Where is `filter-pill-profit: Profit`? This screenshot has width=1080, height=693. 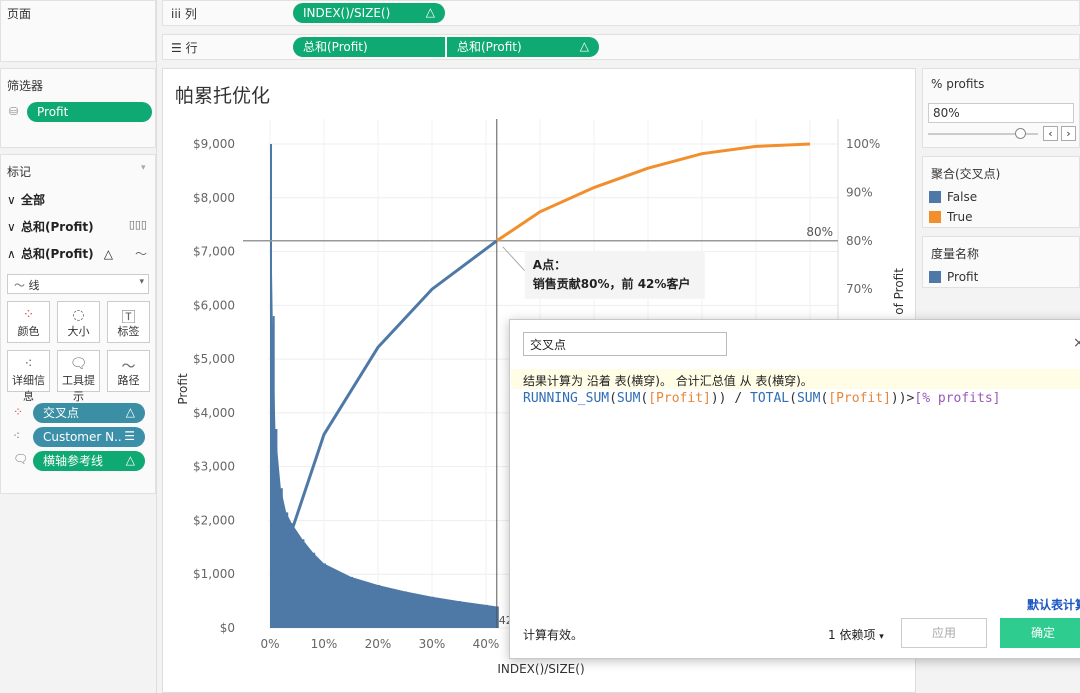 filter-pill-profit: Profit is located at coordinates (89, 112).